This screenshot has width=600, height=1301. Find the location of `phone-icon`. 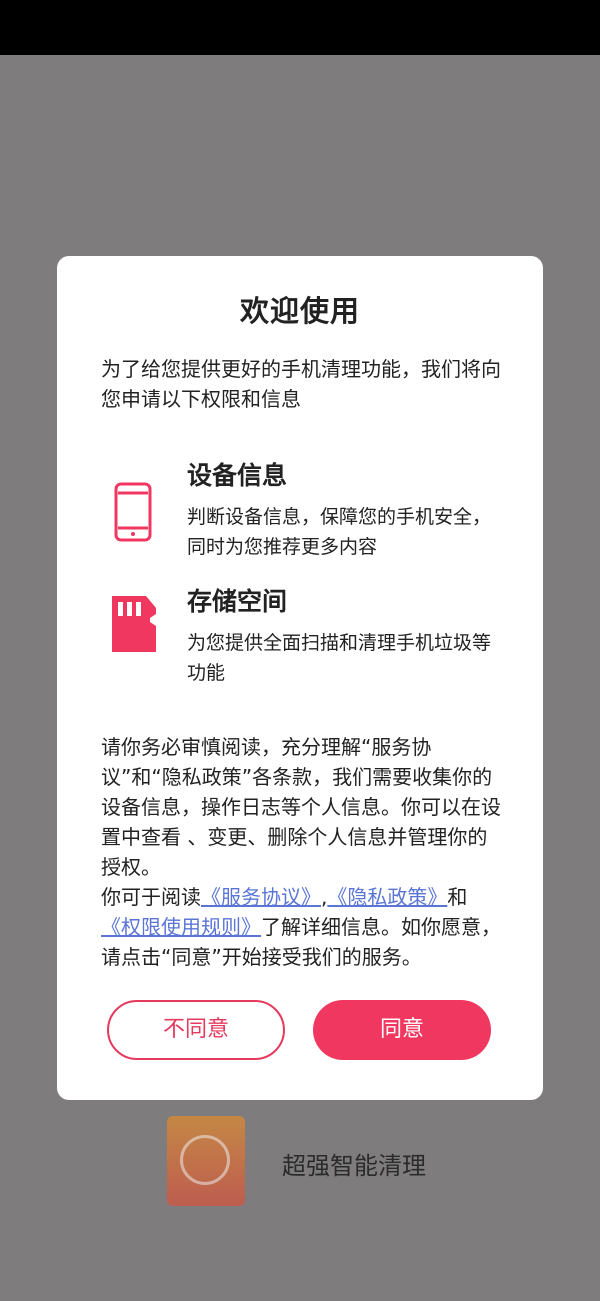

phone-icon is located at coordinates (133, 512).